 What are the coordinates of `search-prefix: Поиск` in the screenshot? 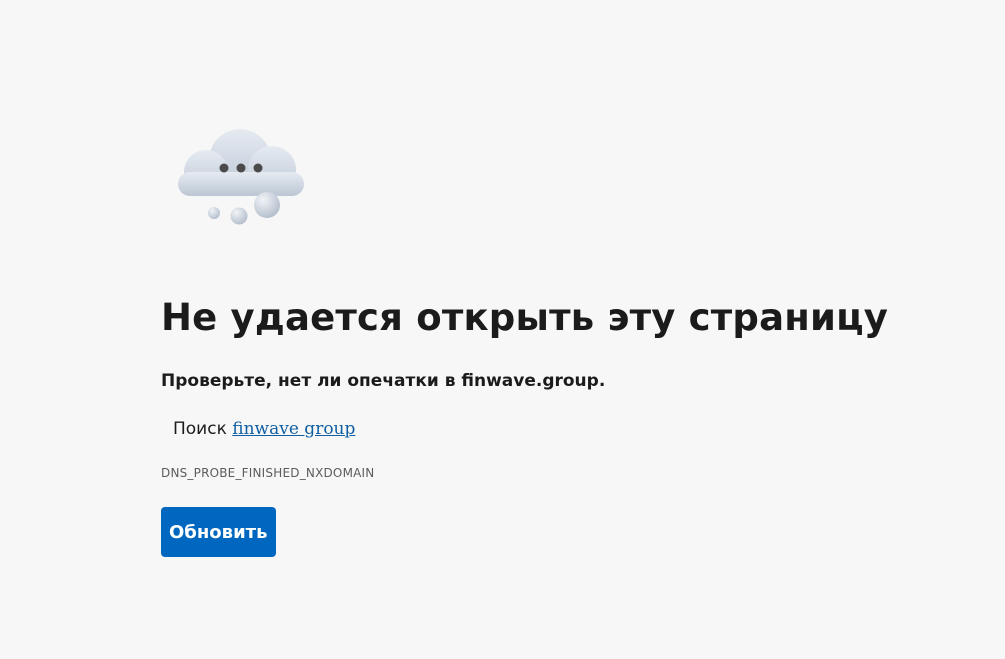 It's located at (200, 429).